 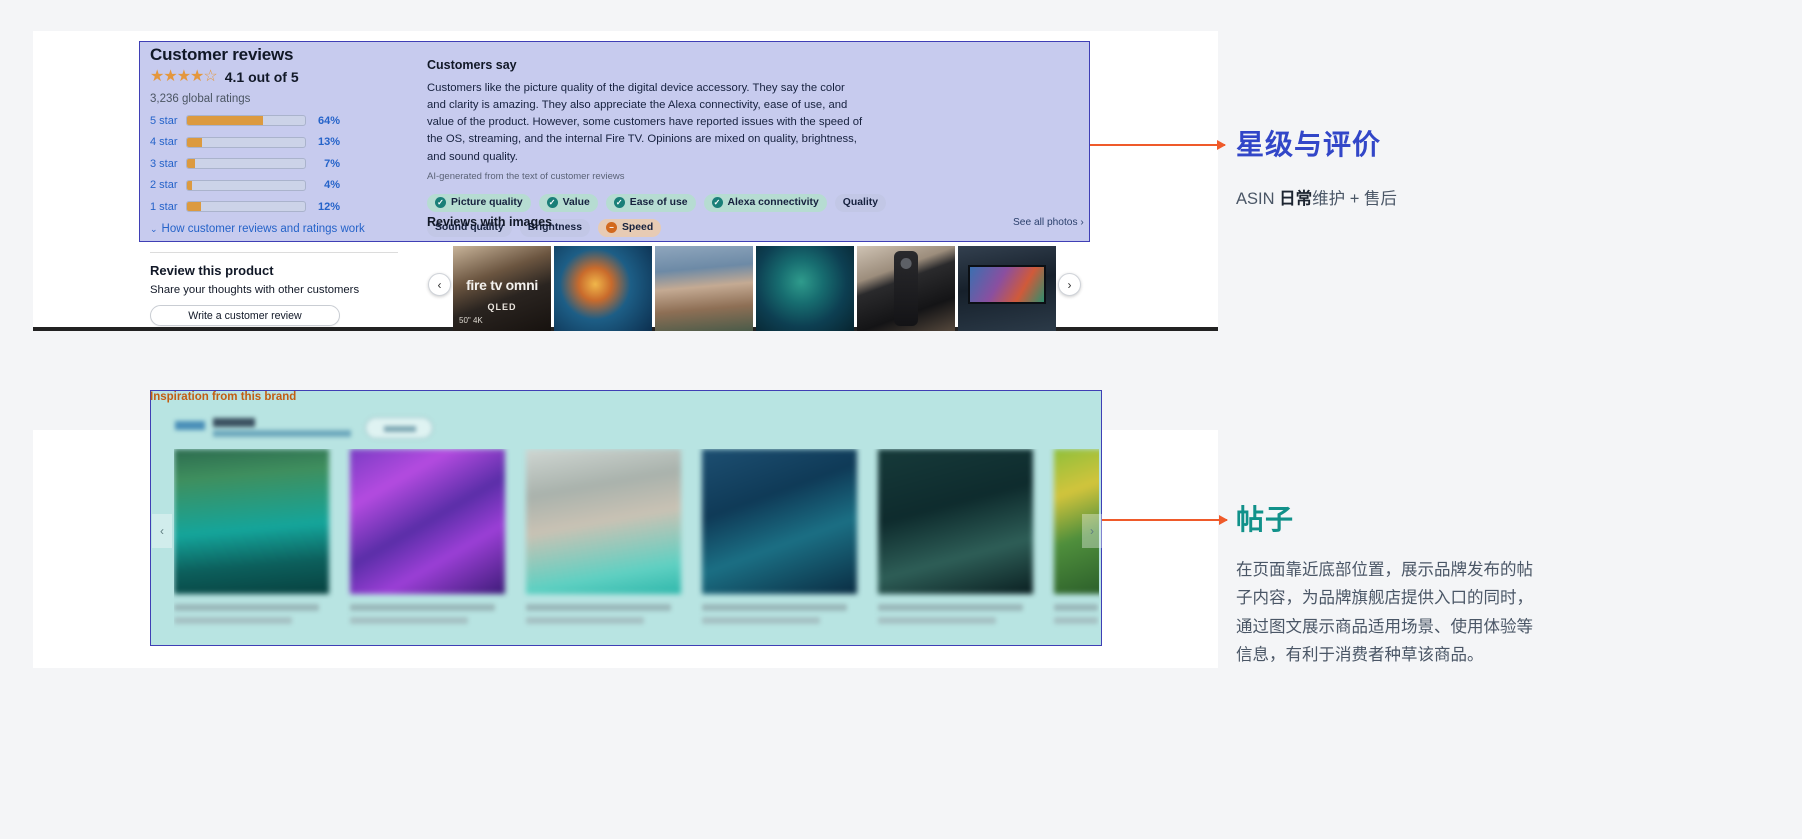 What do you see at coordinates (274, 252) in the screenshot?
I see `section-divider` at bounding box center [274, 252].